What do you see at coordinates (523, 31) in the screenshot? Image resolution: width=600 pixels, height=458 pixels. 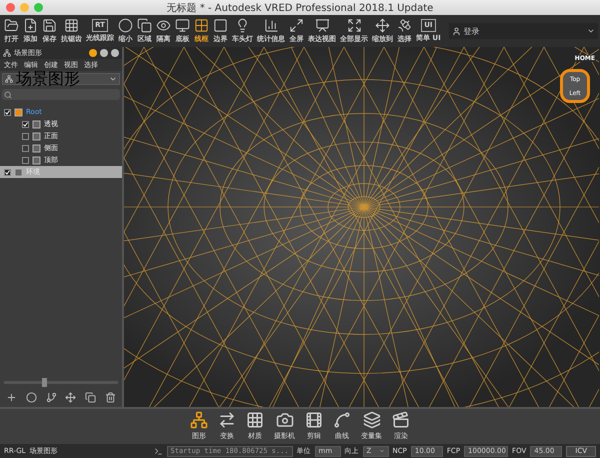 I see `login-field: 登录` at bounding box center [523, 31].